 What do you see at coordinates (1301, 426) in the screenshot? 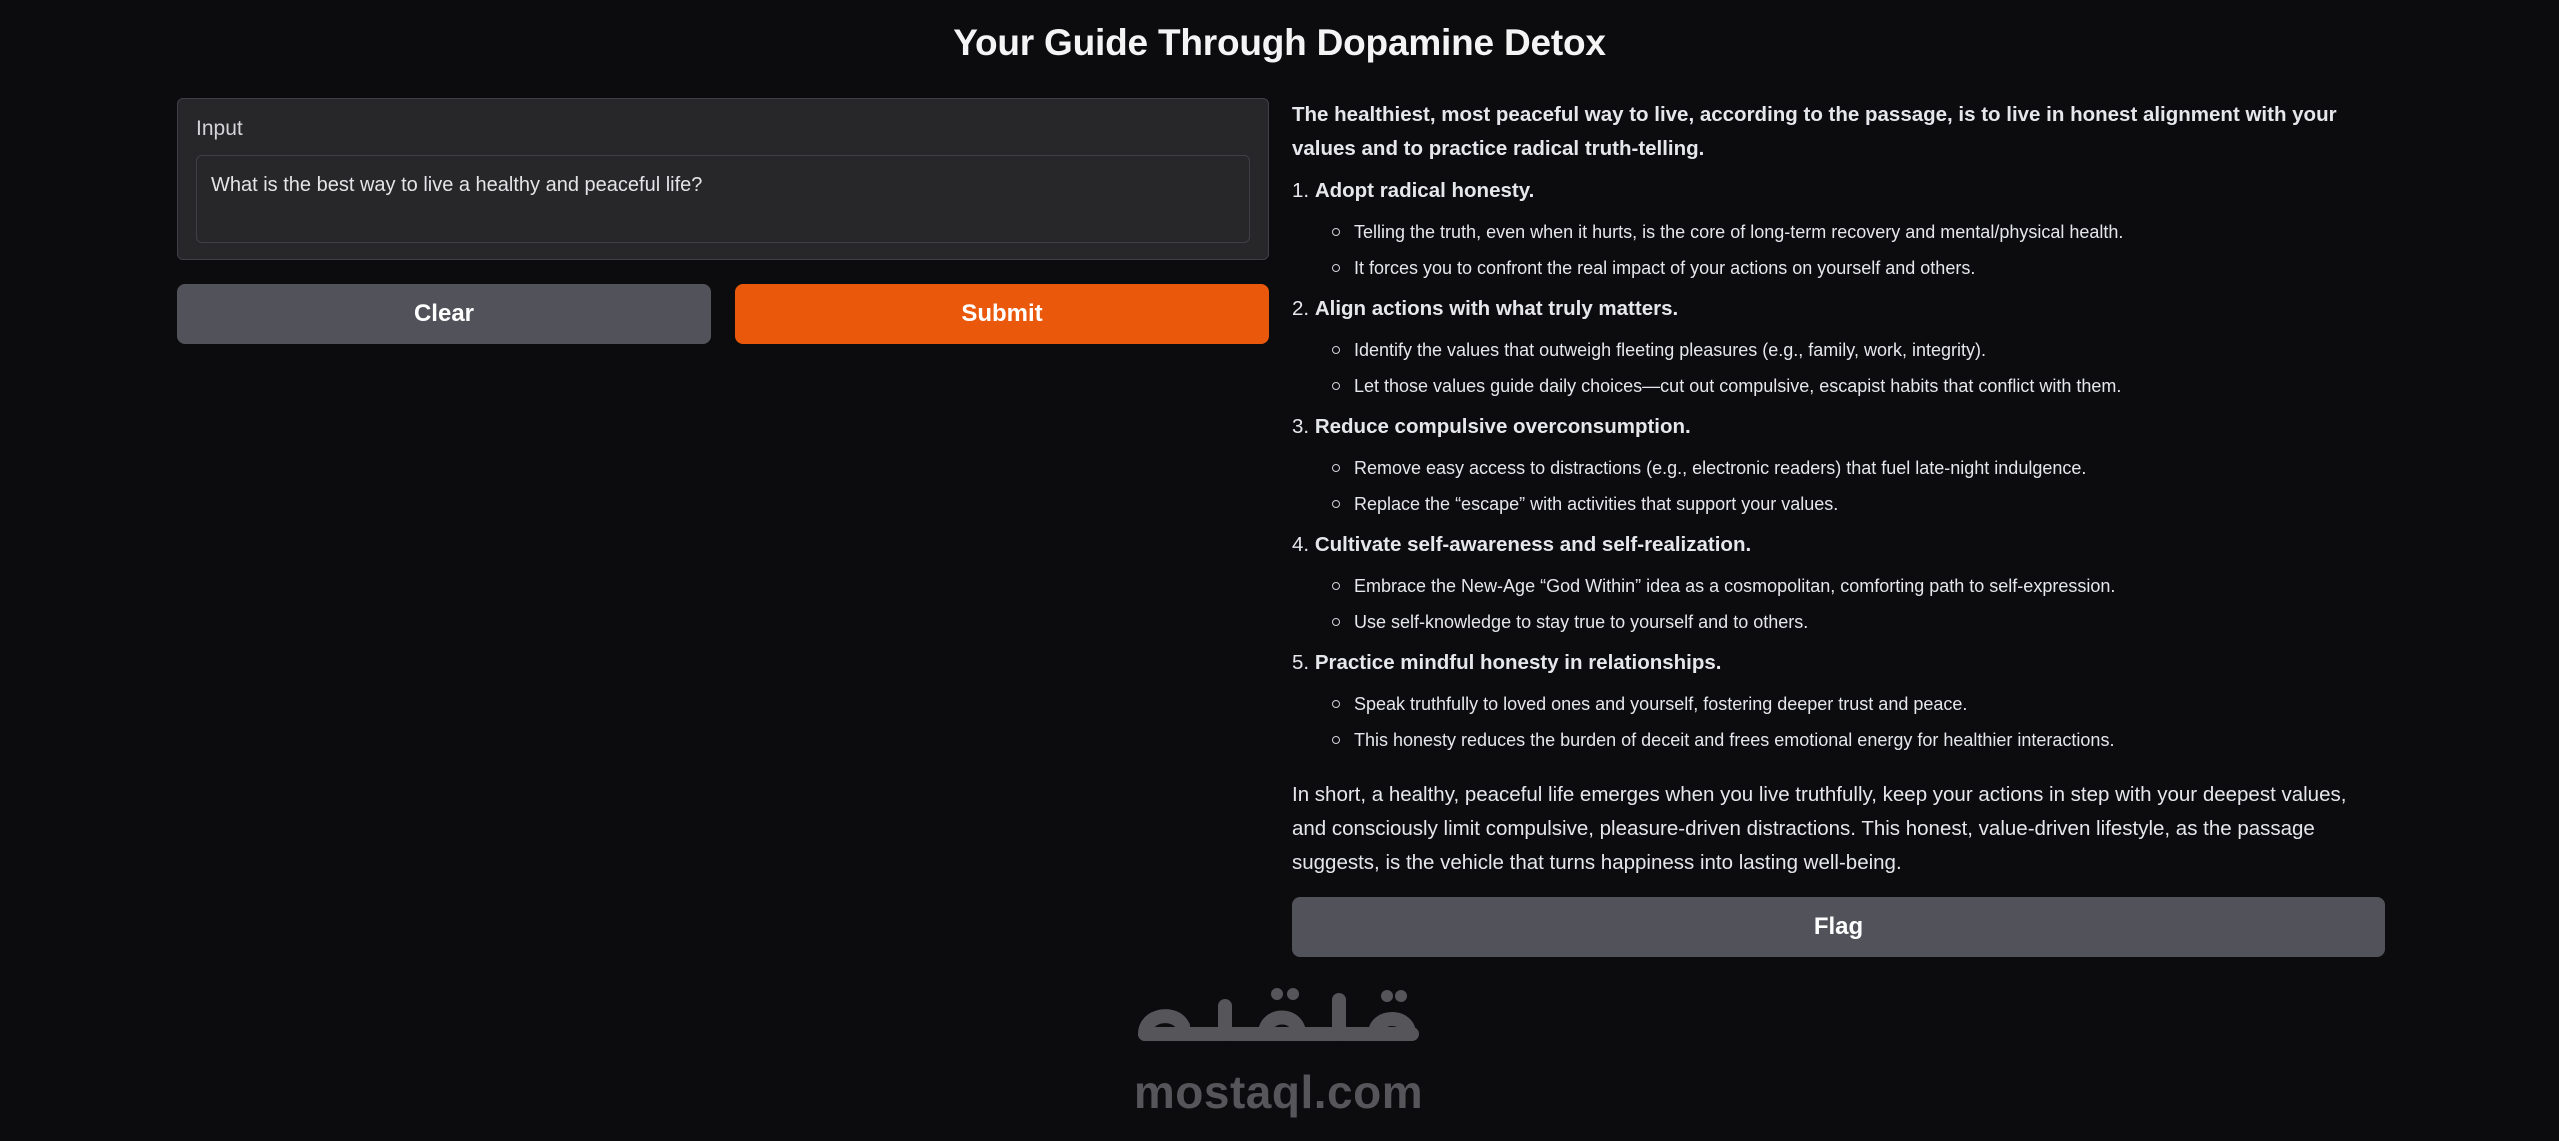
I see `step-number: 3.` at bounding box center [1301, 426].